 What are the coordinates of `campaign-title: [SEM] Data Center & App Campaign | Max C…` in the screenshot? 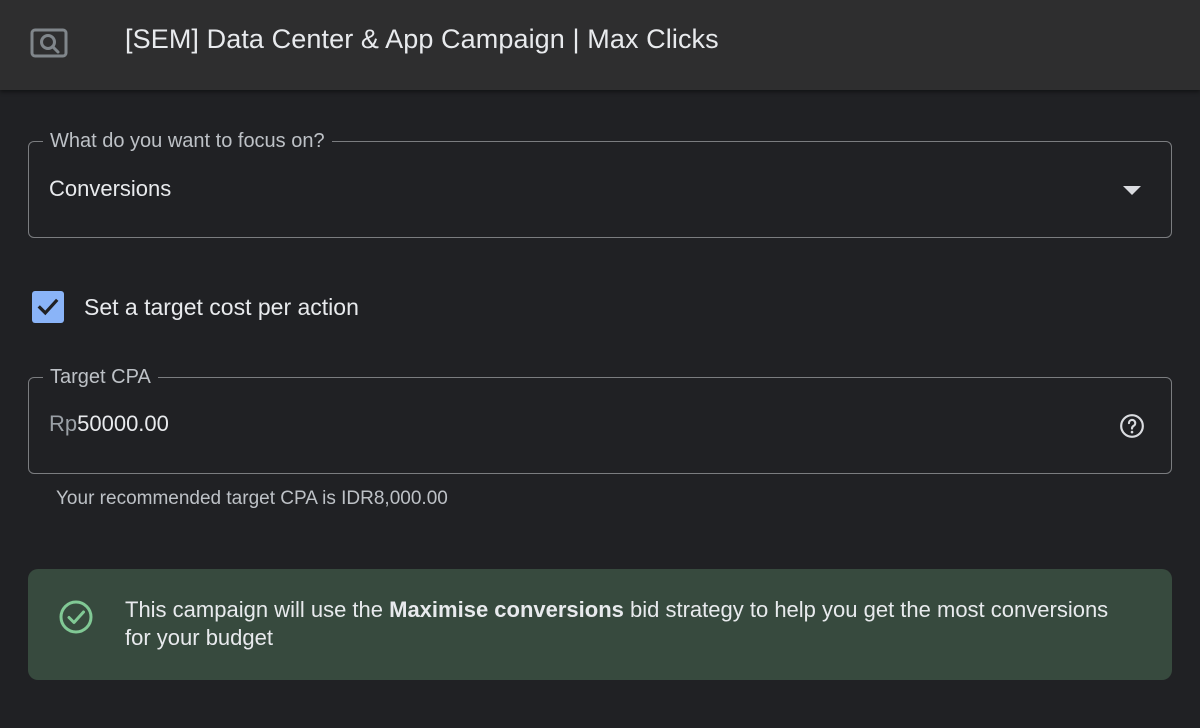 It's located at (422, 39).